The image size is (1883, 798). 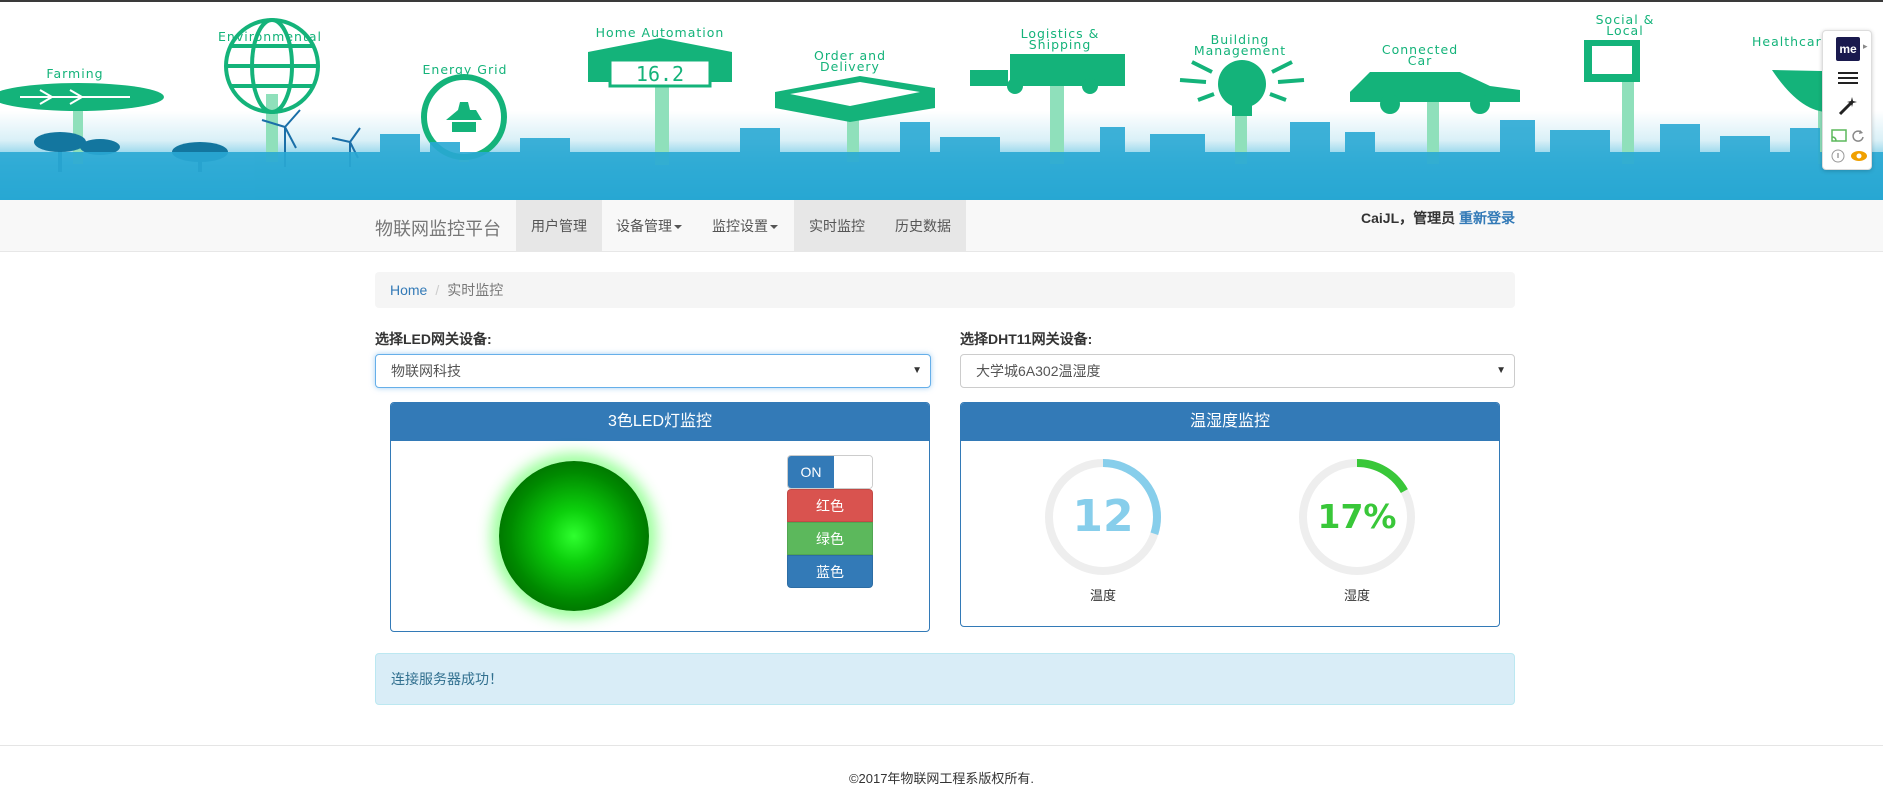 I want to click on led-device-label: 选择LED网关设备:, so click(x=433, y=339).